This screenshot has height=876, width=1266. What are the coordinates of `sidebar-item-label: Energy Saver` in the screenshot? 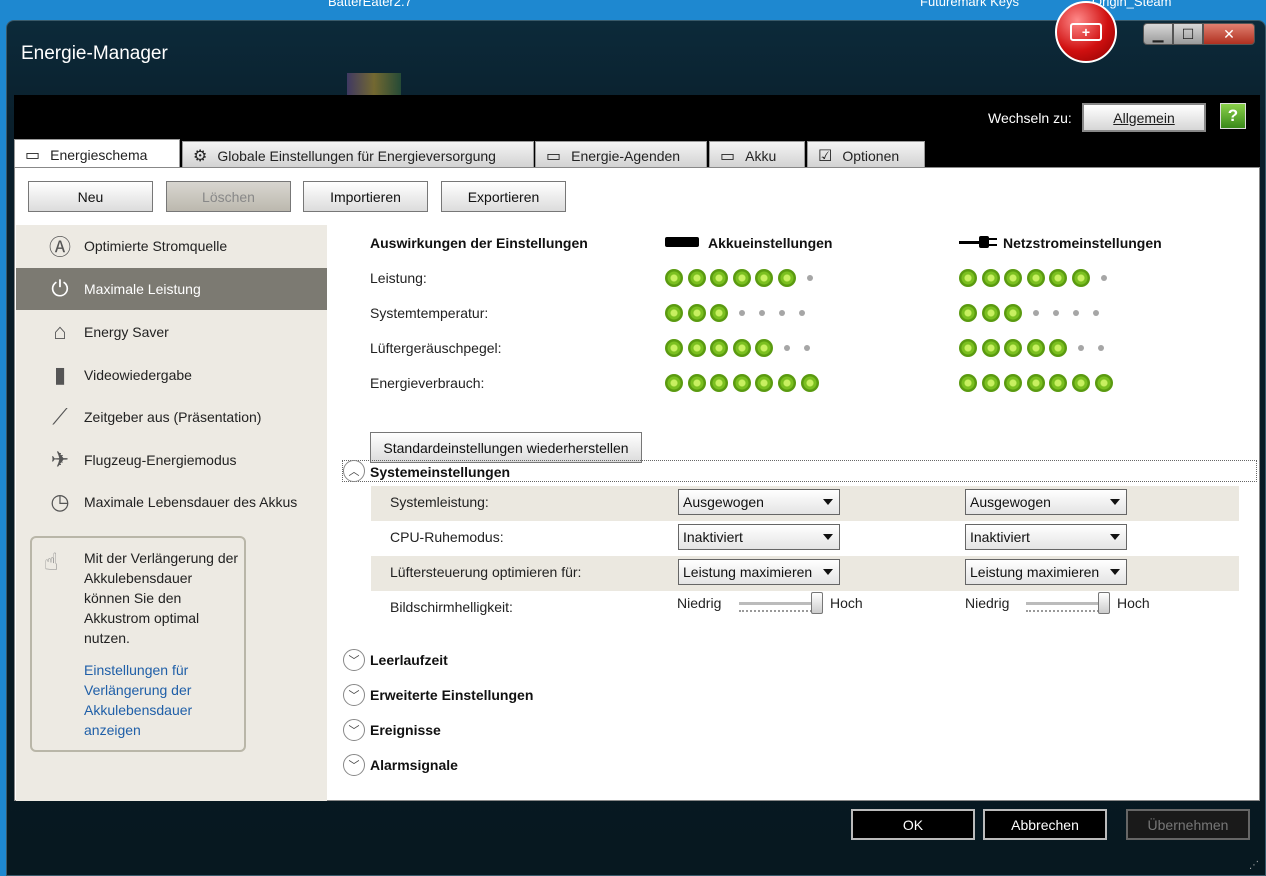 It's located at (126, 332).